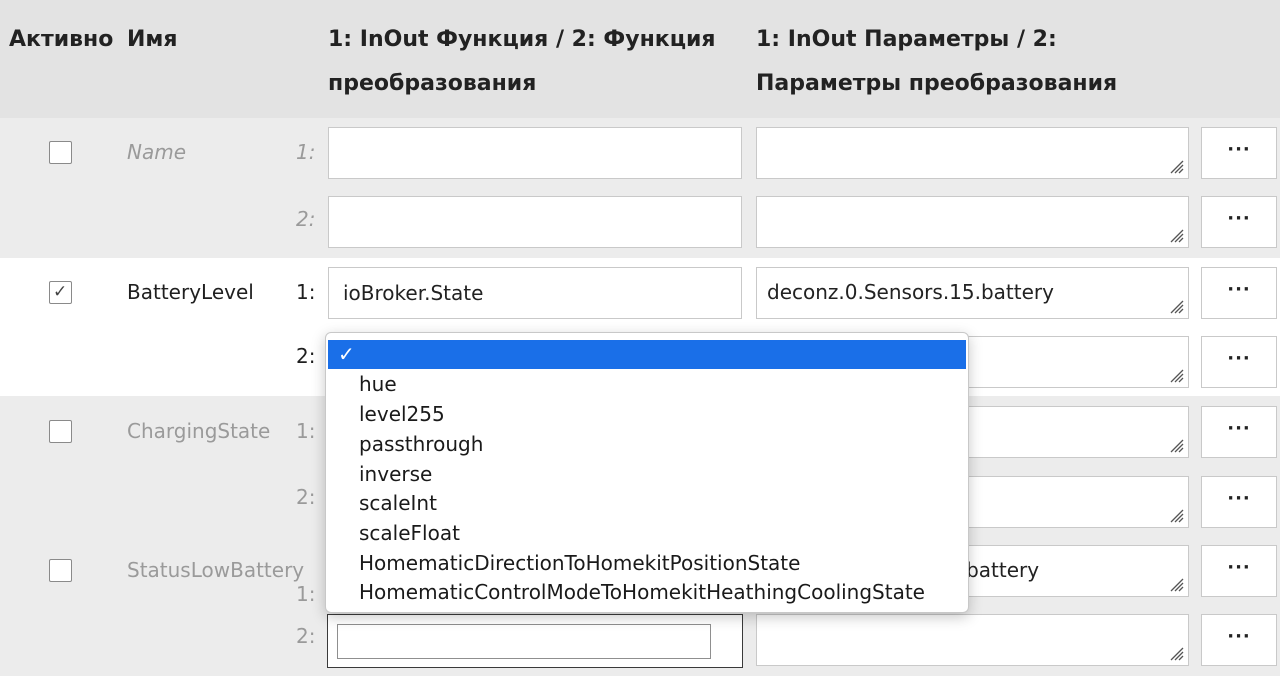  What do you see at coordinates (906, 39) in the screenshot?
I see `column-header-params: 1: InOut Параметры / 2:` at bounding box center [906, 39].